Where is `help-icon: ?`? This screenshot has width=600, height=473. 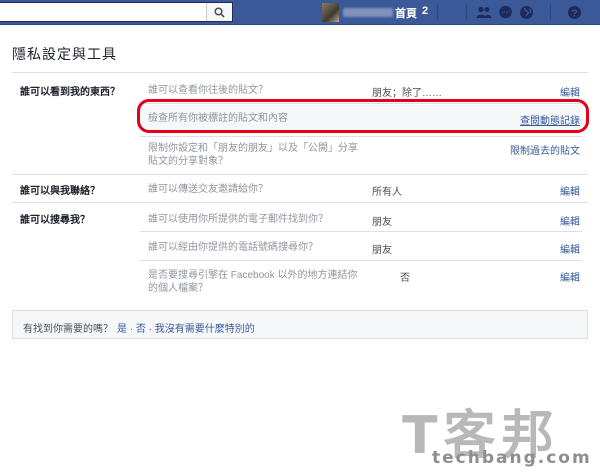
help-icon: ? is located at coordinates (574, 12).